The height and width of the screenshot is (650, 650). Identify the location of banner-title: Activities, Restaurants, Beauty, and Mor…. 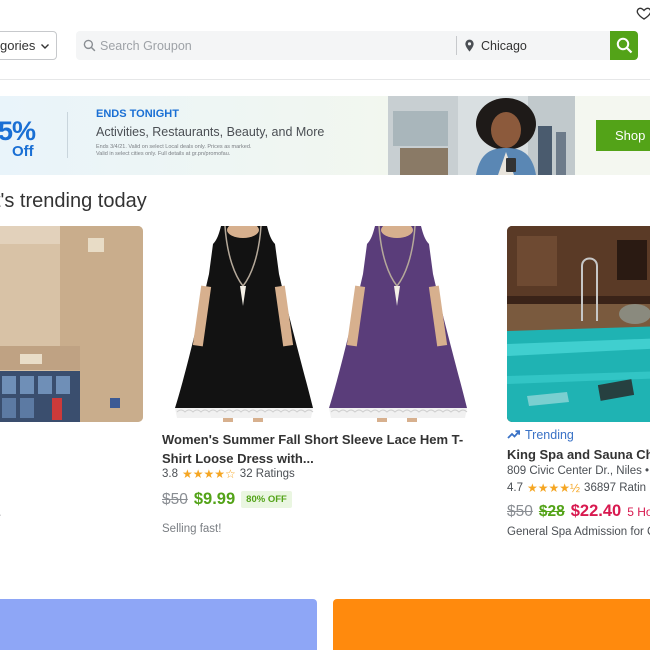
(210, 132).